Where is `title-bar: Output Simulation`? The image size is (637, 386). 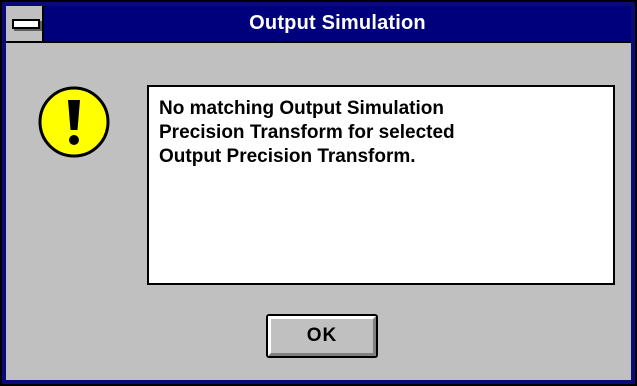
title-bar: Output Simulation is located at coordinates (318, 24).